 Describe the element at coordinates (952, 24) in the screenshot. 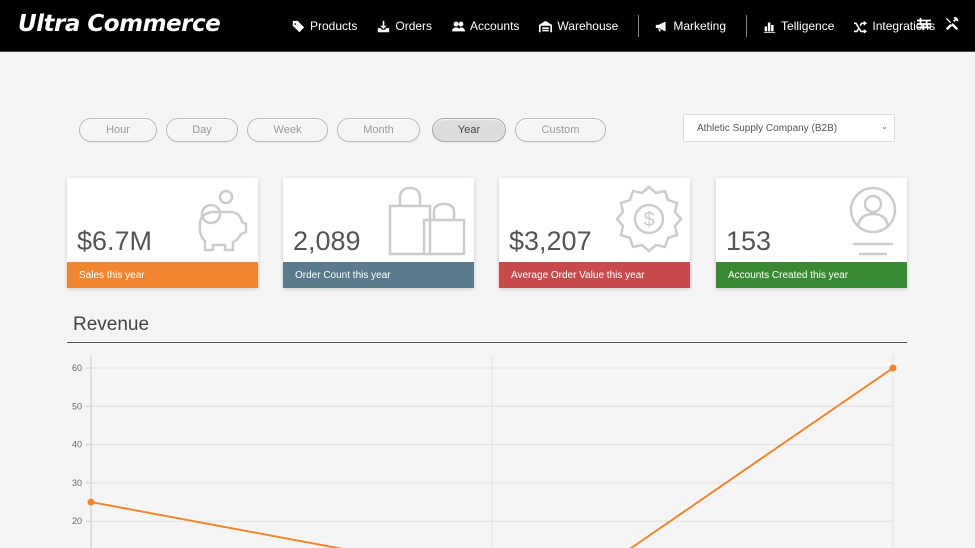

I see `tools-icon` at that location.